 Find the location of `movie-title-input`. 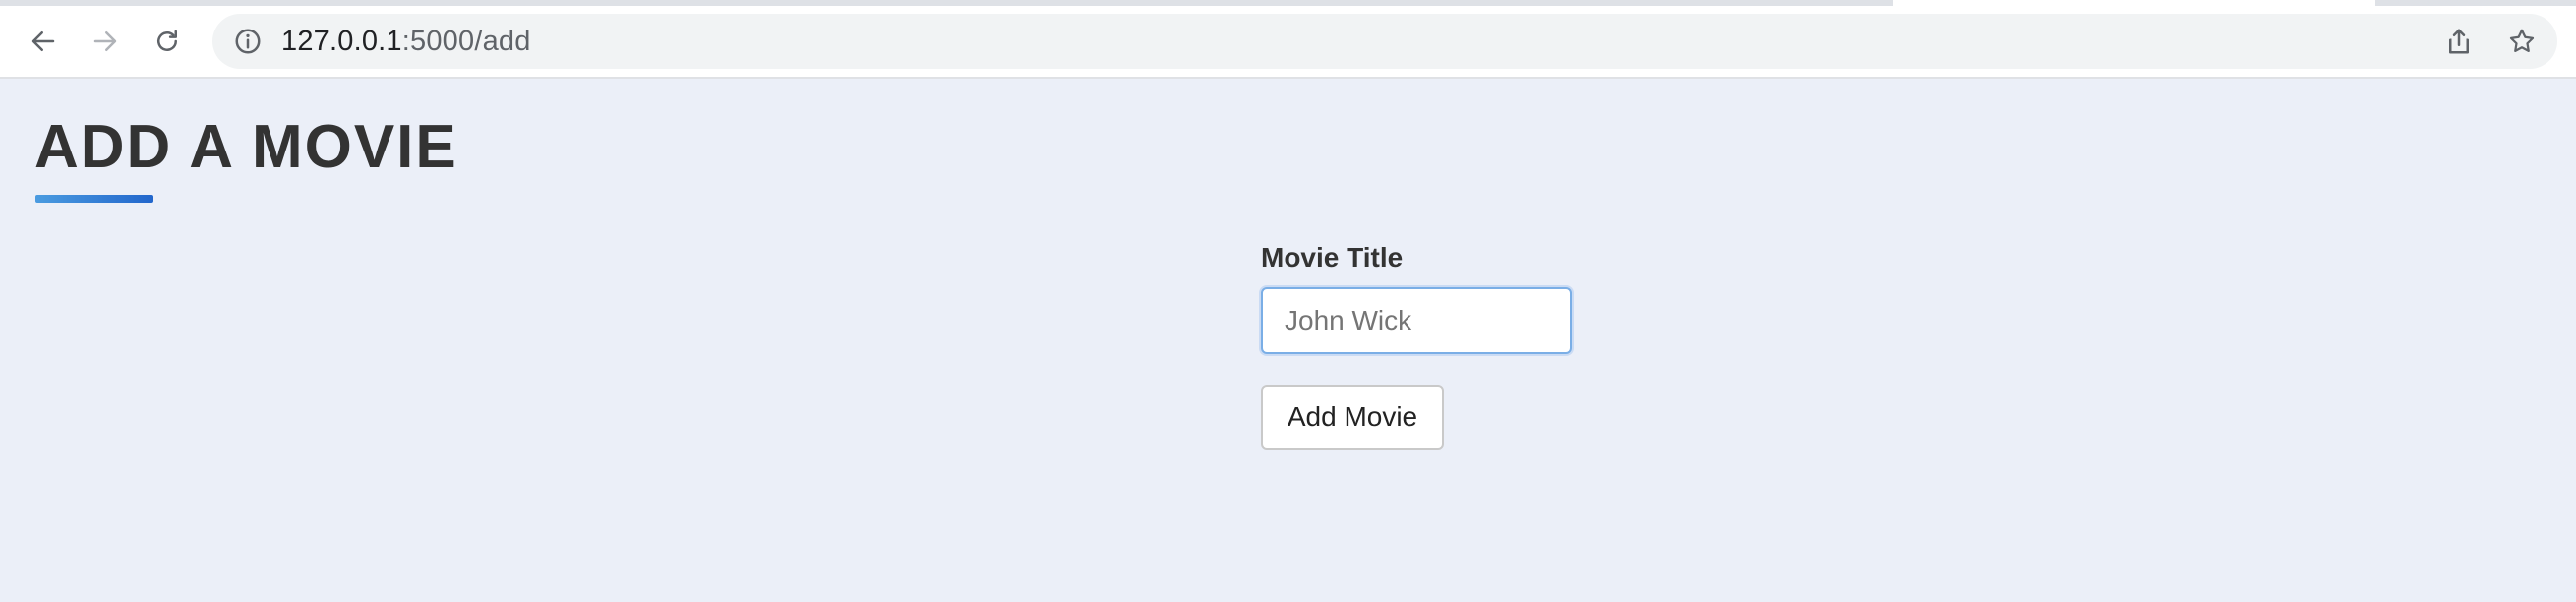

movie-title-input is located at coordinates (1417, 320).